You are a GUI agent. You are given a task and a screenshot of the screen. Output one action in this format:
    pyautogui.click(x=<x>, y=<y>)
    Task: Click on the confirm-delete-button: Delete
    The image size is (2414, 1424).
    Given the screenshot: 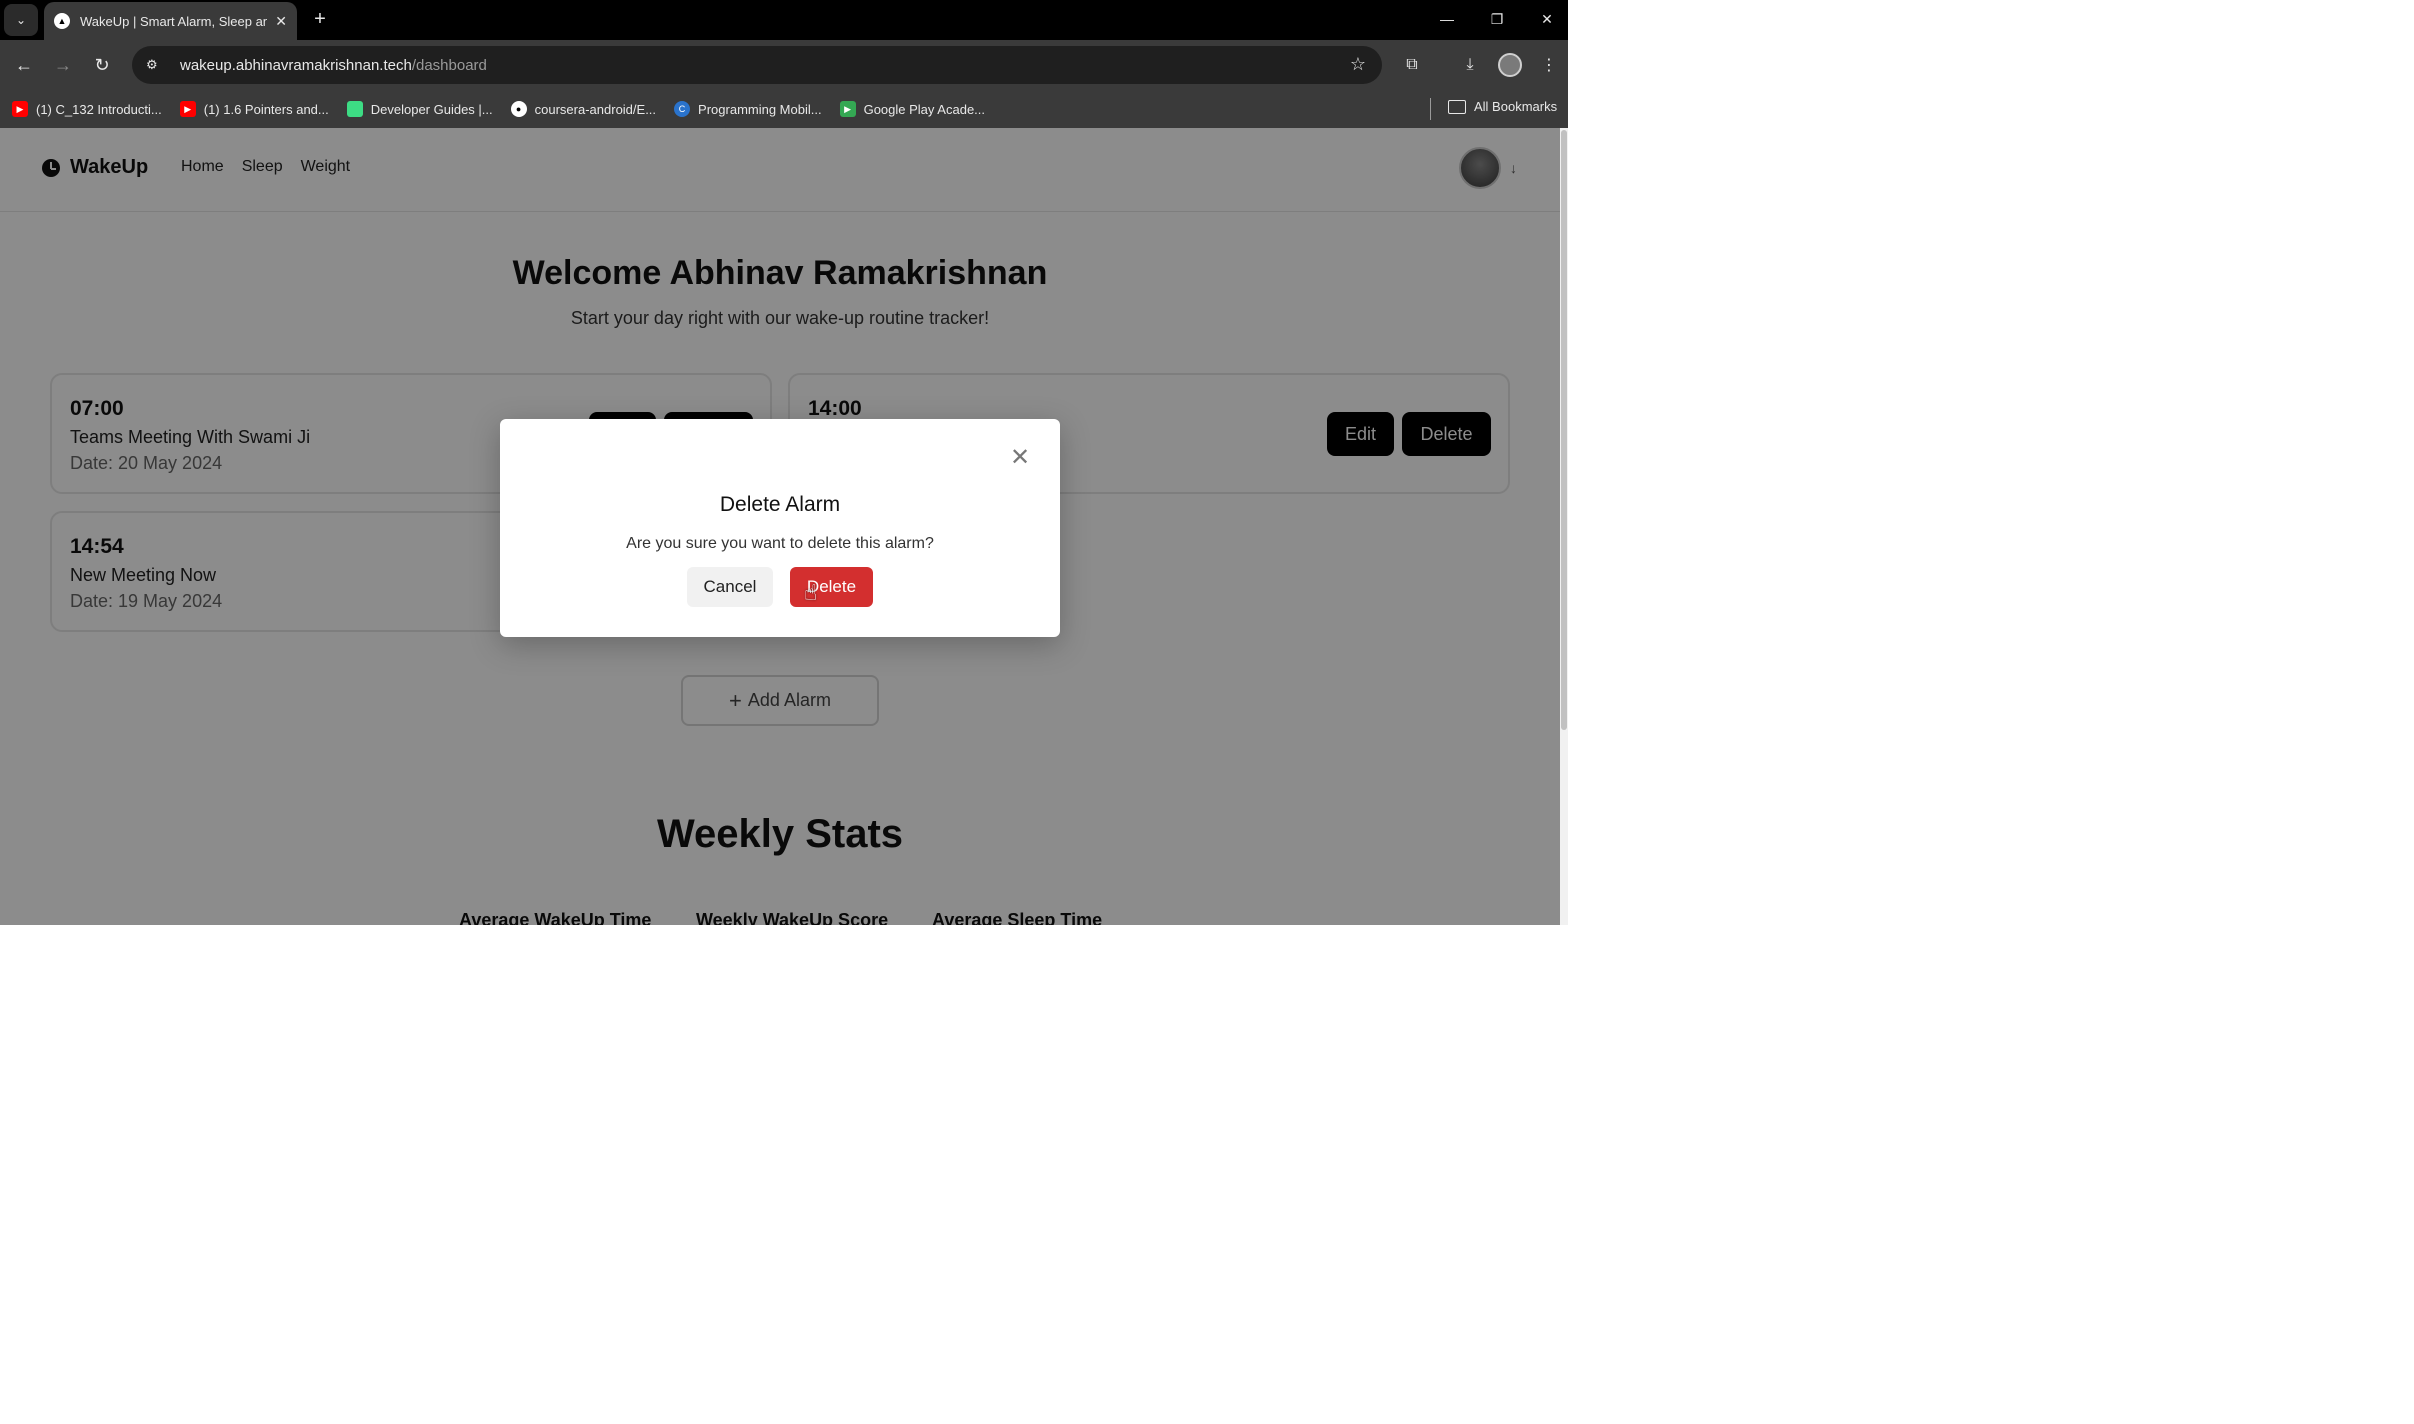 What is the action you would take?
    pyautogui.click(x=831, y=587)
    